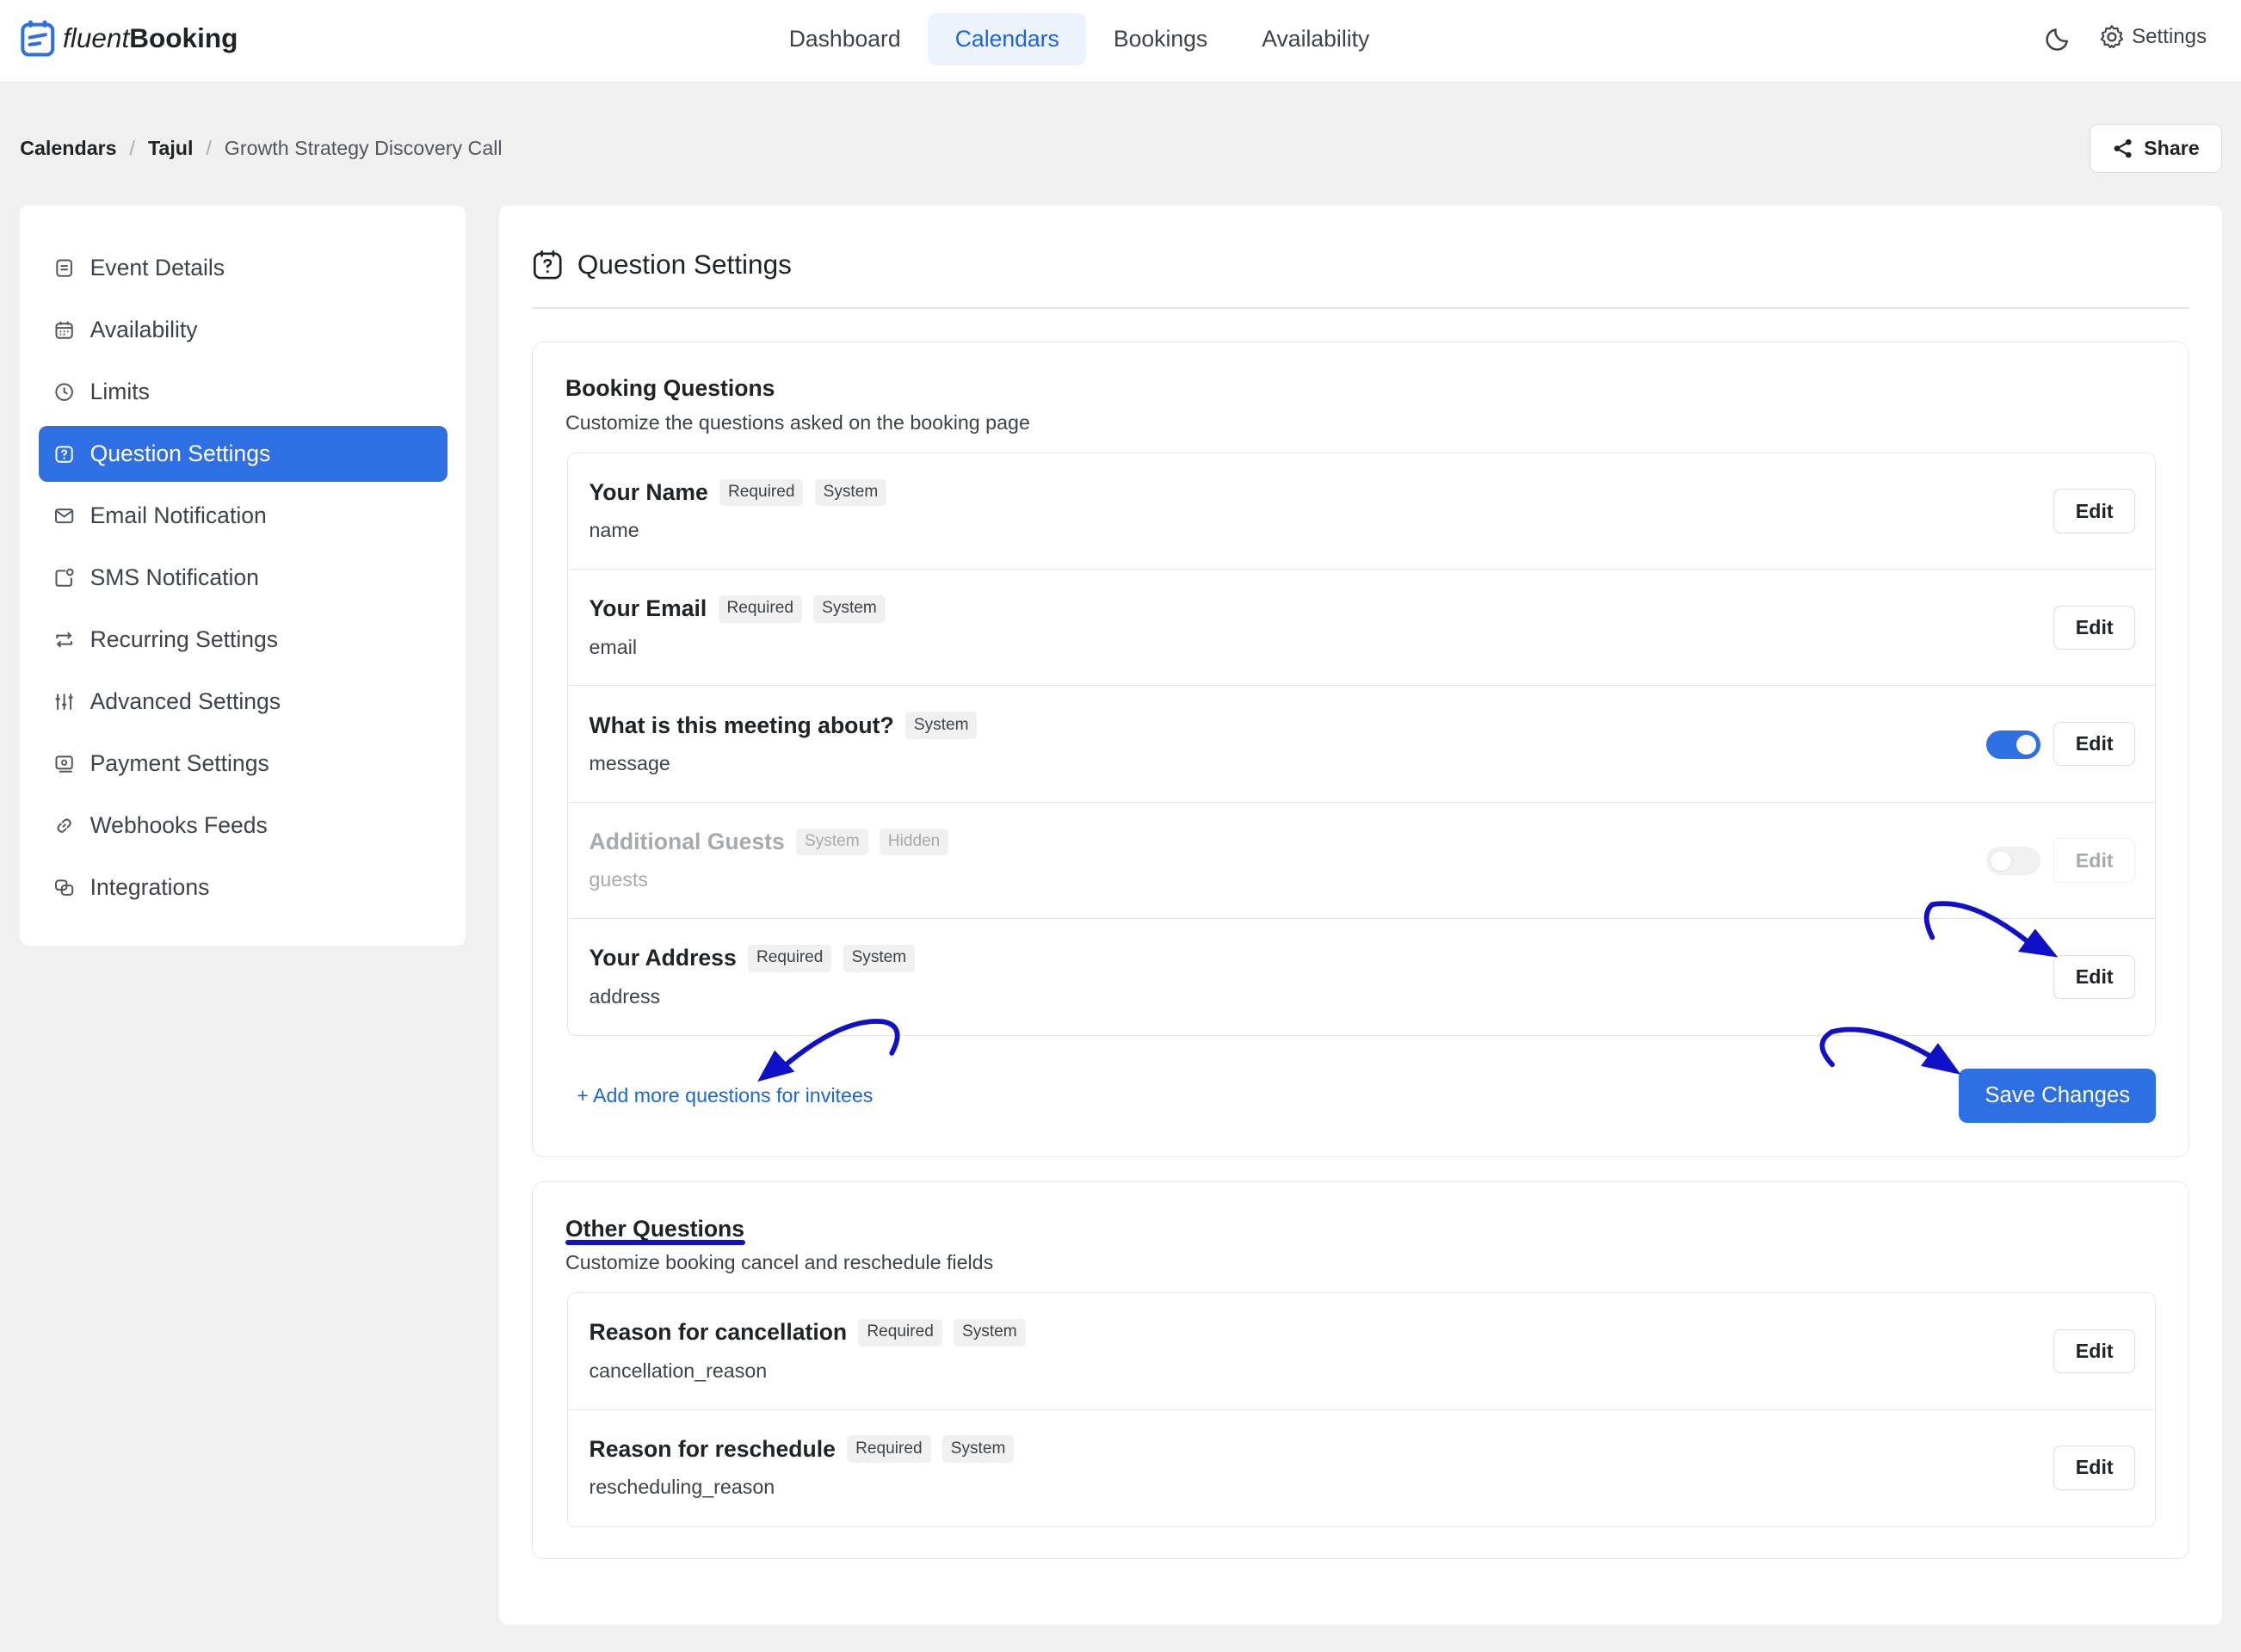 The width and height of the screenshot is (2241, 1652). I want to click on sidebar-item-label: Email Notification, so click(178, 515).